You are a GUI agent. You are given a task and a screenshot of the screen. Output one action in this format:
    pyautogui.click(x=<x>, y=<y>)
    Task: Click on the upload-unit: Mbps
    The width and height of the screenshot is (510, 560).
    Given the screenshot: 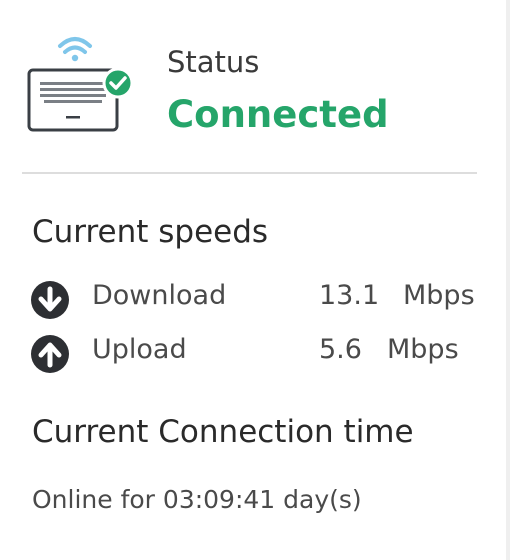 What is the action you would take?
    pyautogui.click(x=423, y=349)
    